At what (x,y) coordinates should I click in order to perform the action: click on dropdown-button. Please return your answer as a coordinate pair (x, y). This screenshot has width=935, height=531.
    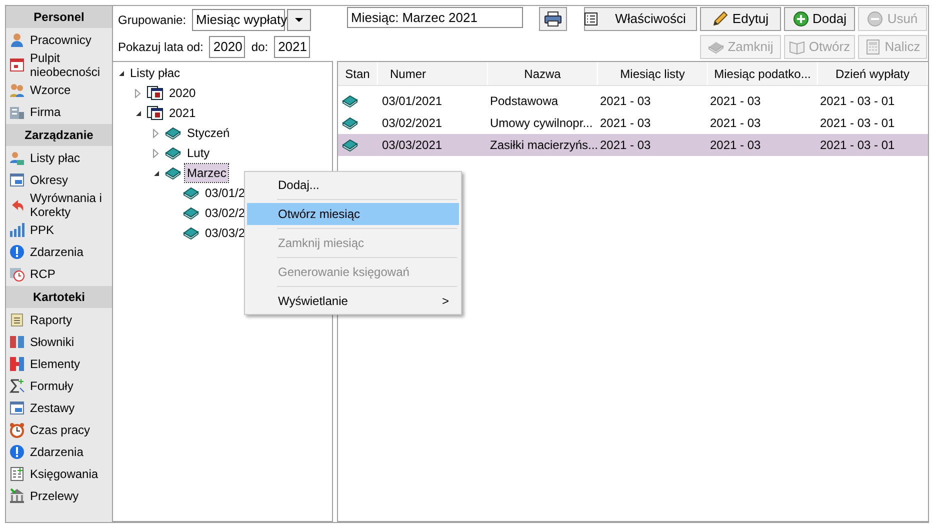
    Looking at the image, I should click on (299, 20).